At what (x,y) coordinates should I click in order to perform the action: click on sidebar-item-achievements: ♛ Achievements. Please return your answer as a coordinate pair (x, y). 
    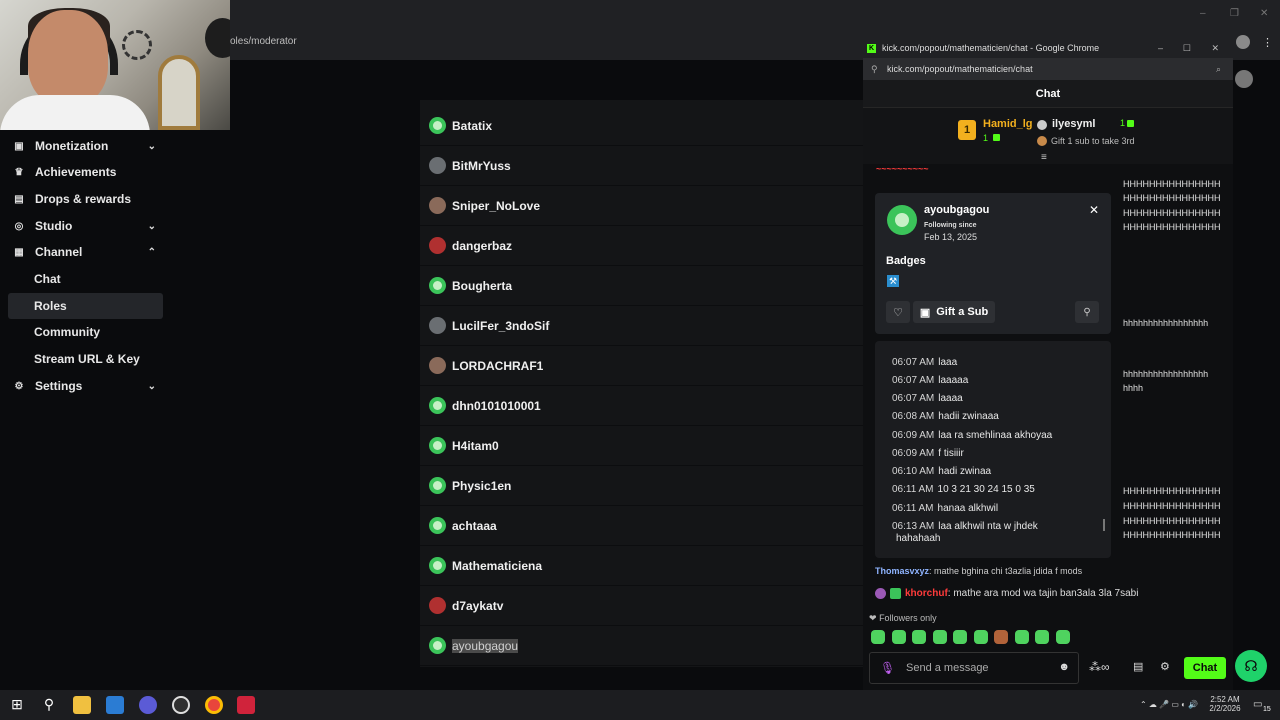
    Looking at the image, I should click on (85, 172).